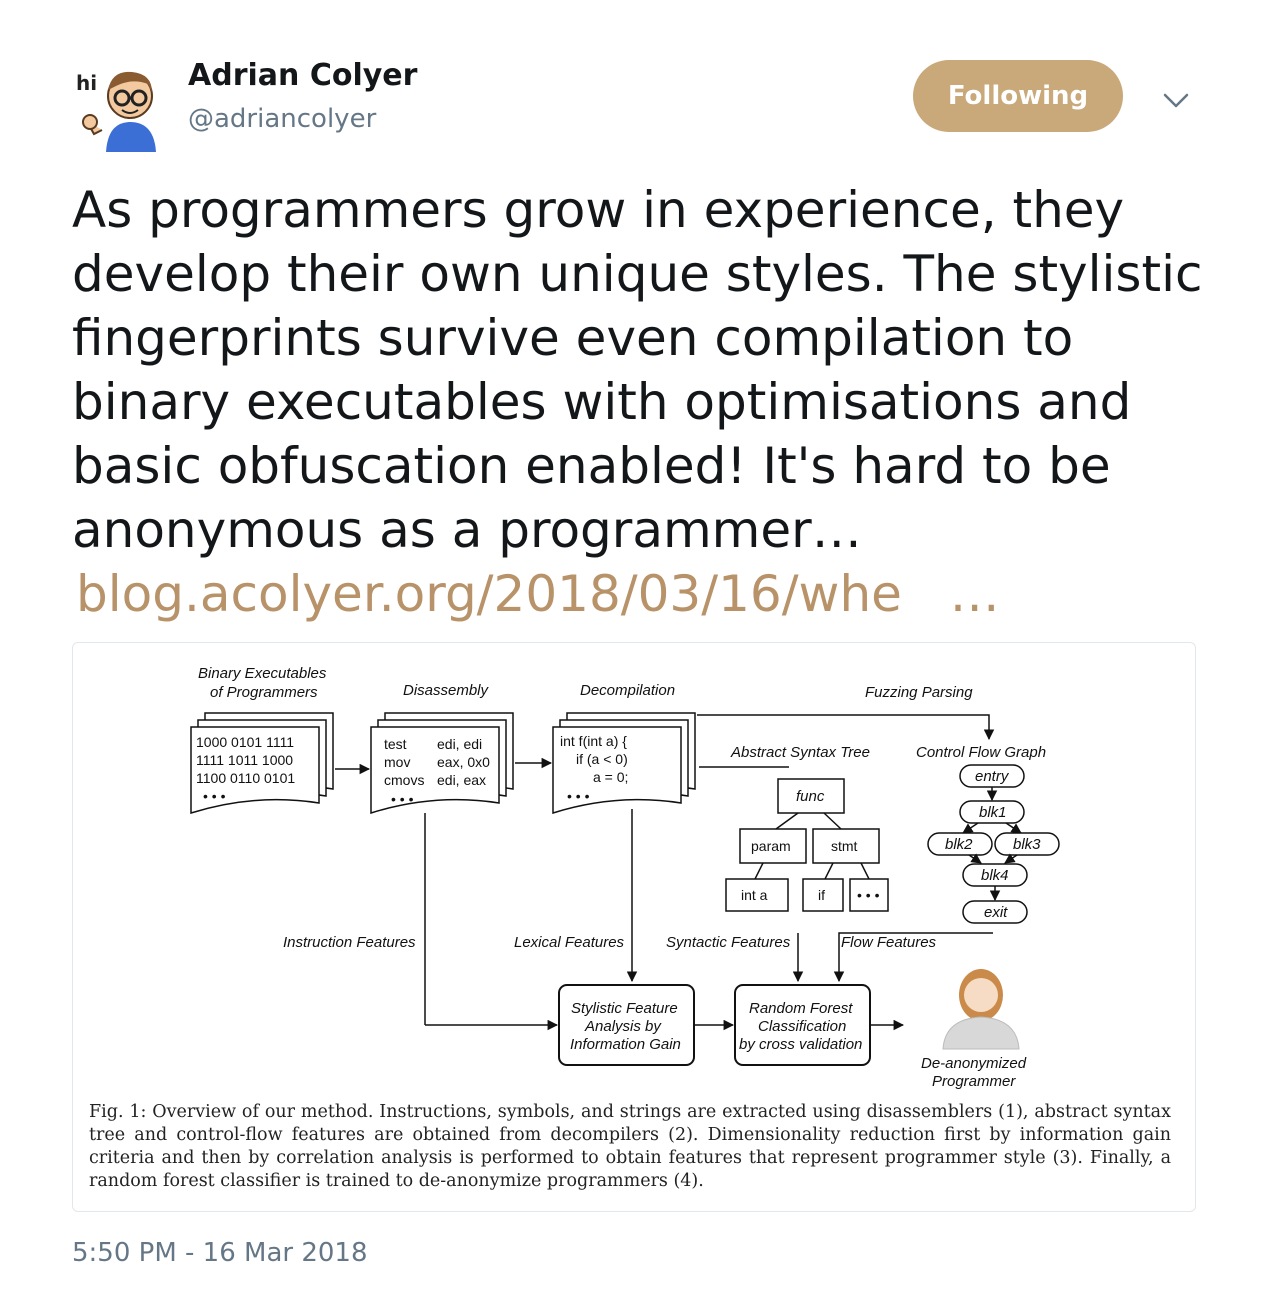  What do you see at coordinates (959, 844) in the screenshot?
I see `cfg-blk2: blk2` at bounding box center [959, 844].